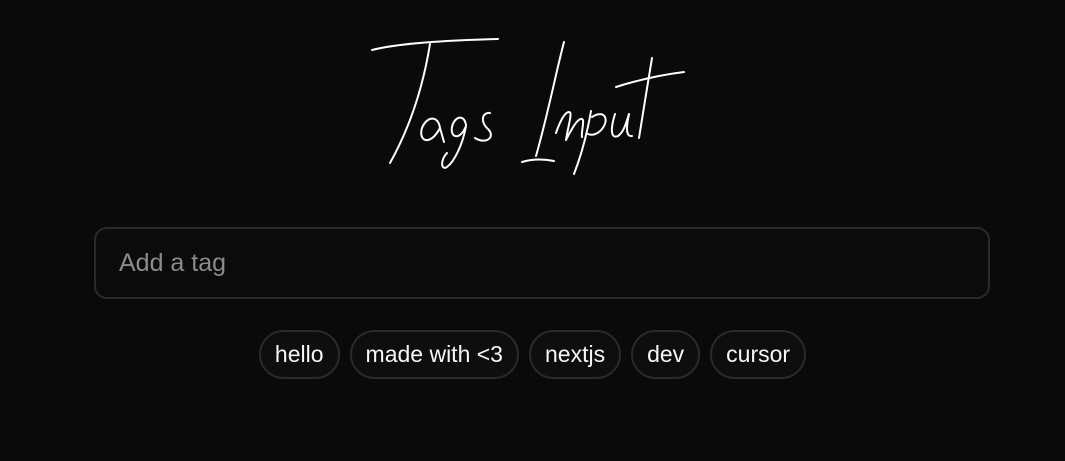  I want to click on tag-input-container, so click(542, 263).